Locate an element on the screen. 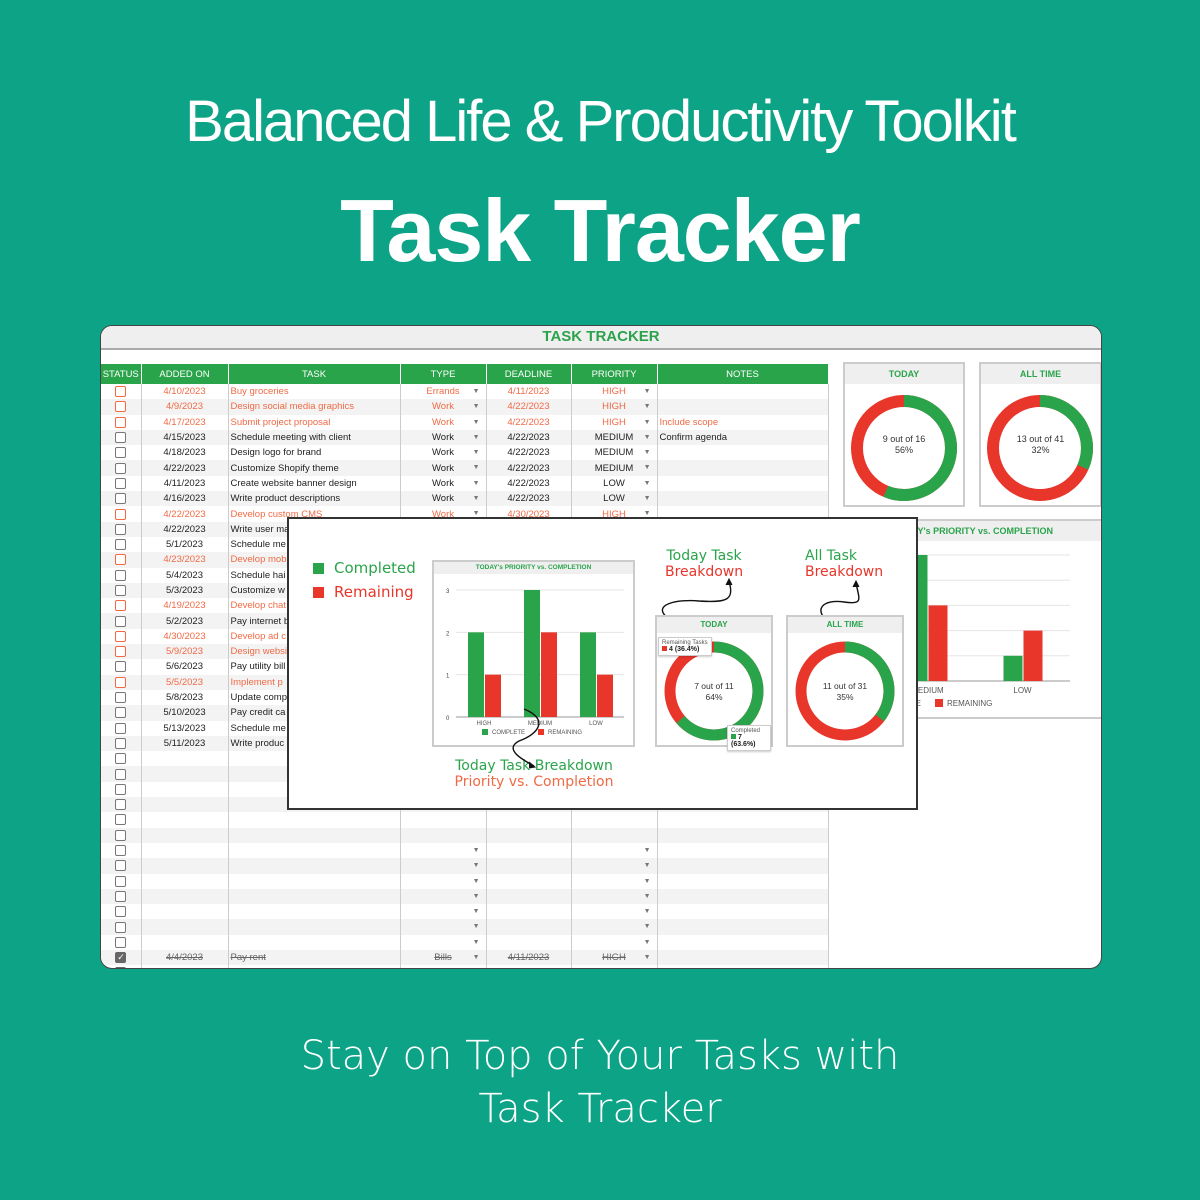 Image resolution: width=1200 pixels, height=1200 pixels. type-cell is located at coordinates (443, 835).